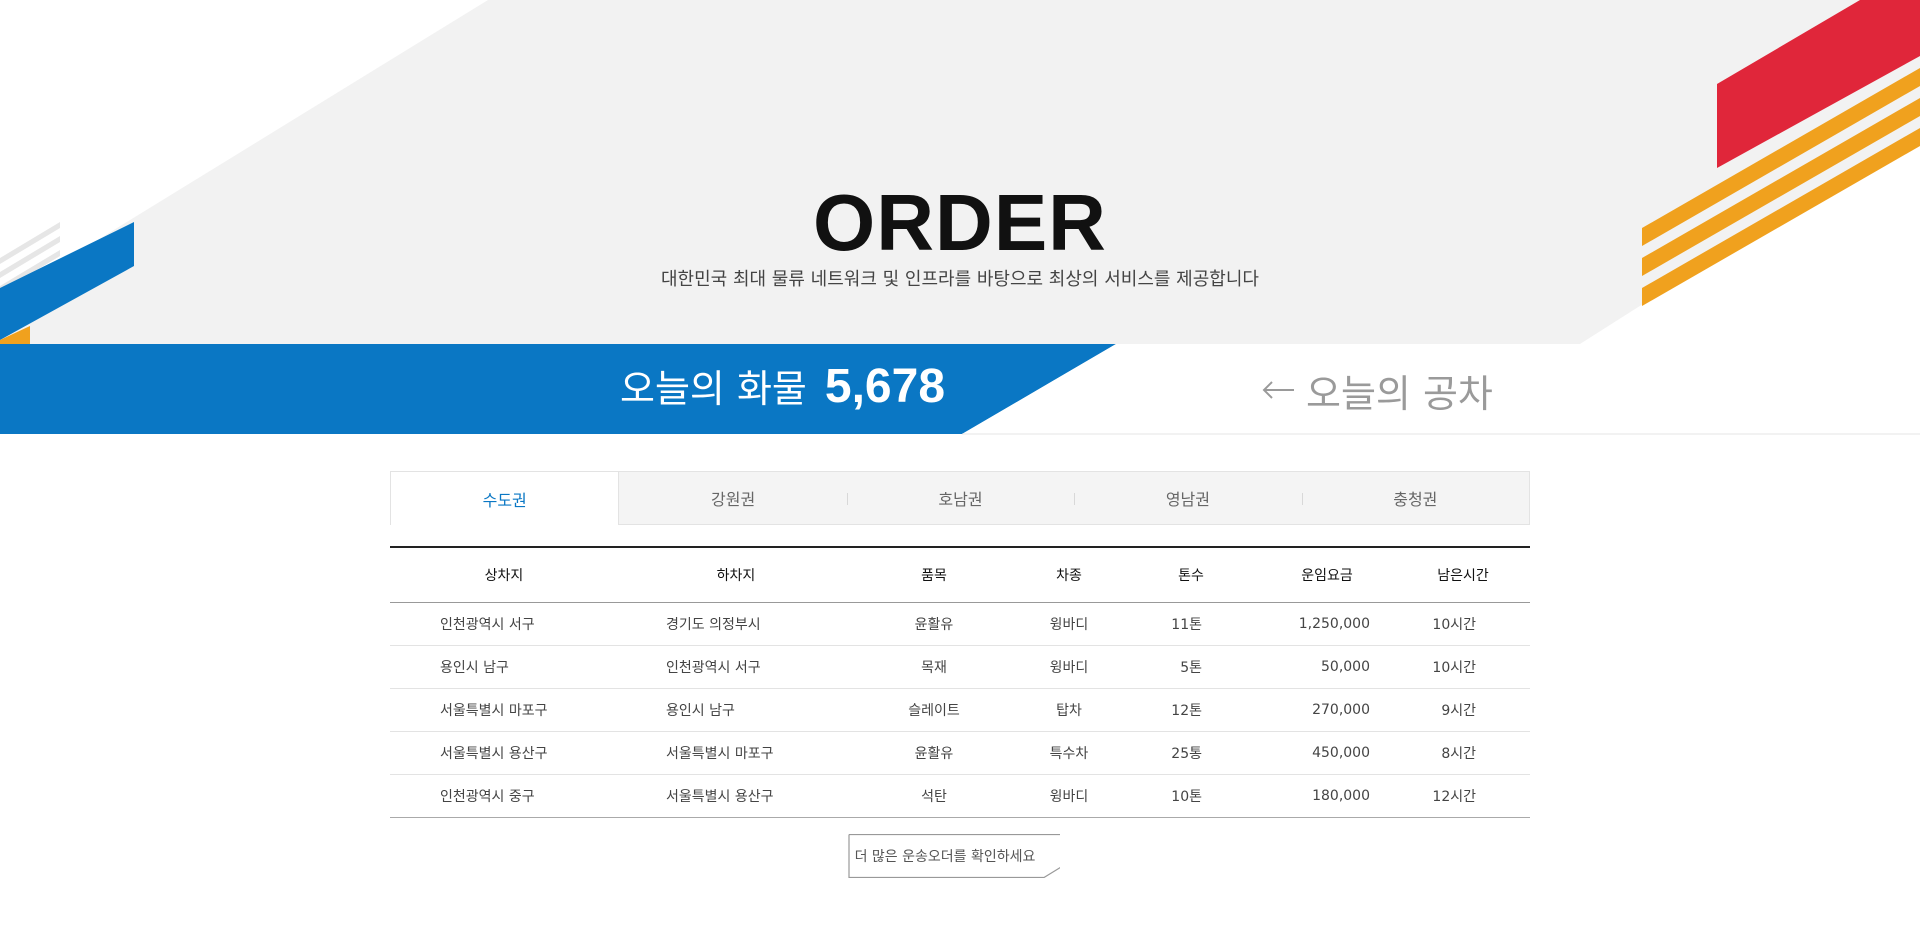 This screenshot has width=1920, height=940. Describe the element at coordinates (1399, 393) in the screenshot. I see `todays-empty-truck-label: 오늘의 공차` at that location.